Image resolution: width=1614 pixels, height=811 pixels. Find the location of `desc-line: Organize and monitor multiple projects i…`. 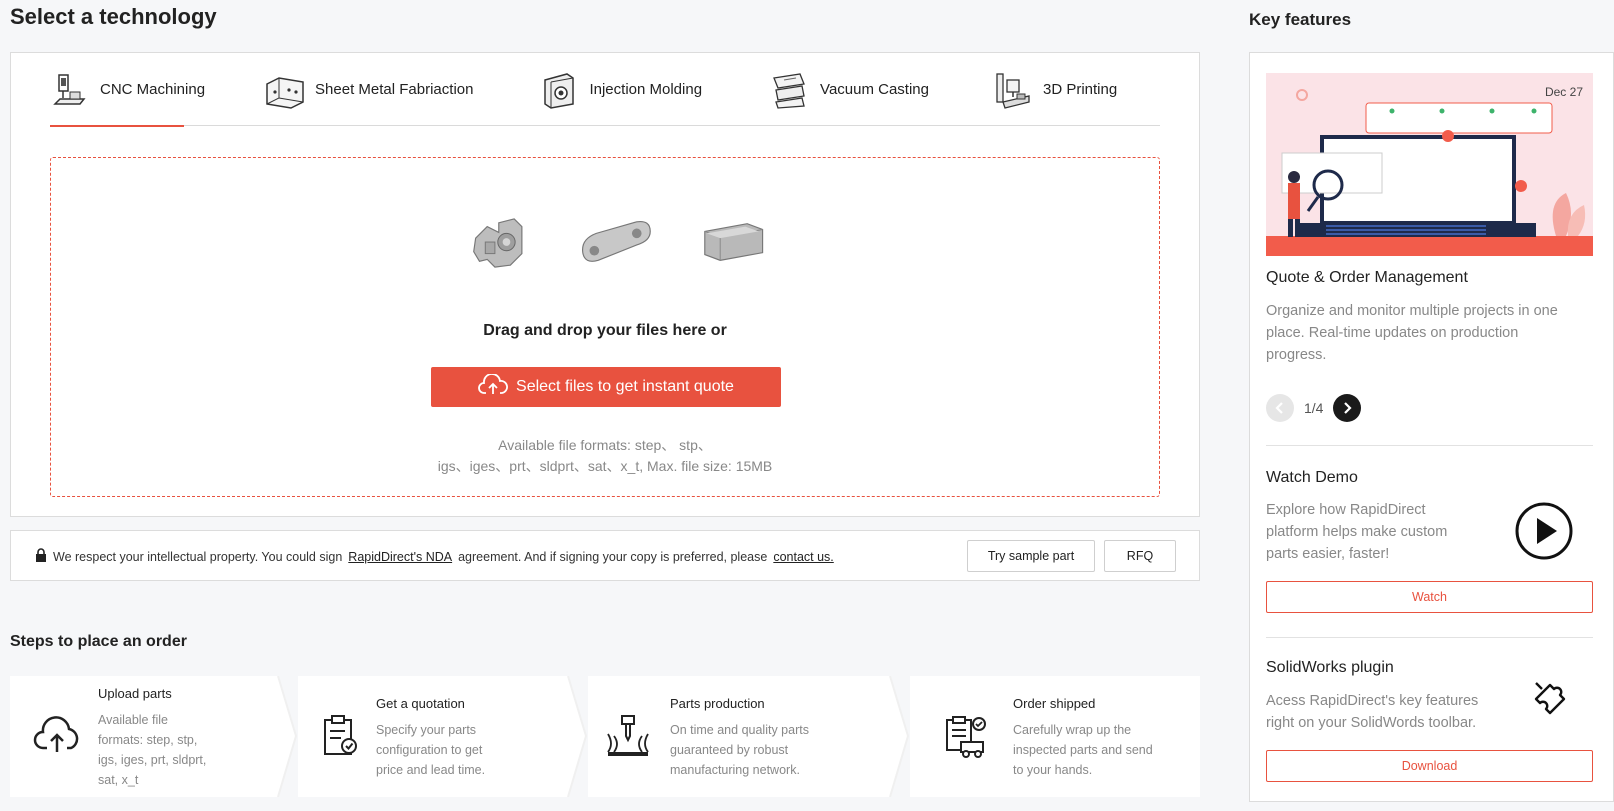

desc-line: Organize and monitor multiple projects i… is located at coordinates (1412, 311).